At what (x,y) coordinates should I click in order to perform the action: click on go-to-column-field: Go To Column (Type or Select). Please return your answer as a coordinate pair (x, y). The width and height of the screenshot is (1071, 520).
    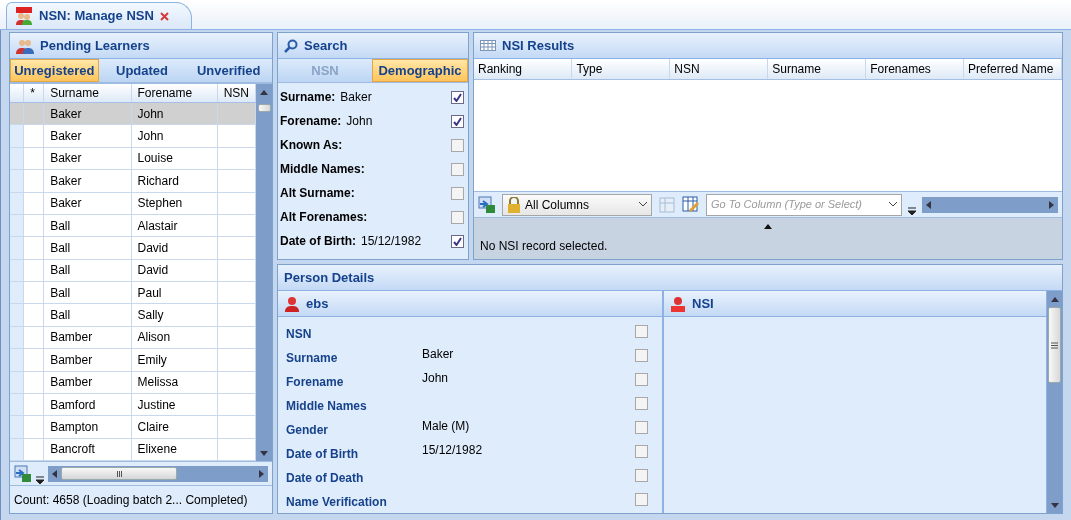
    Looking at the image, I should click on (804, 204).